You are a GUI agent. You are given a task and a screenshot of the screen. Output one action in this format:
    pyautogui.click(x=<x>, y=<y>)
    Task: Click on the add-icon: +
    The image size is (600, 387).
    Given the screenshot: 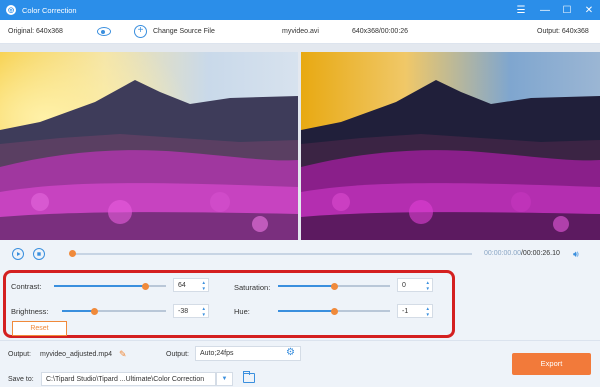 What is the action you would take?
    pyautogui.click(x=140, y=31)
    